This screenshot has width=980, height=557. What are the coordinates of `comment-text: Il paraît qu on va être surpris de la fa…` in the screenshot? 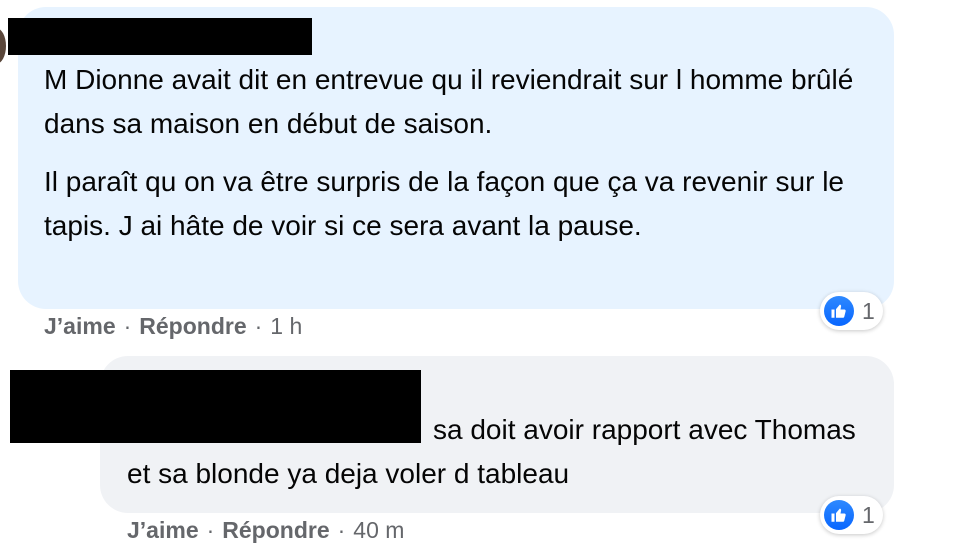 It's located at (444, 203).